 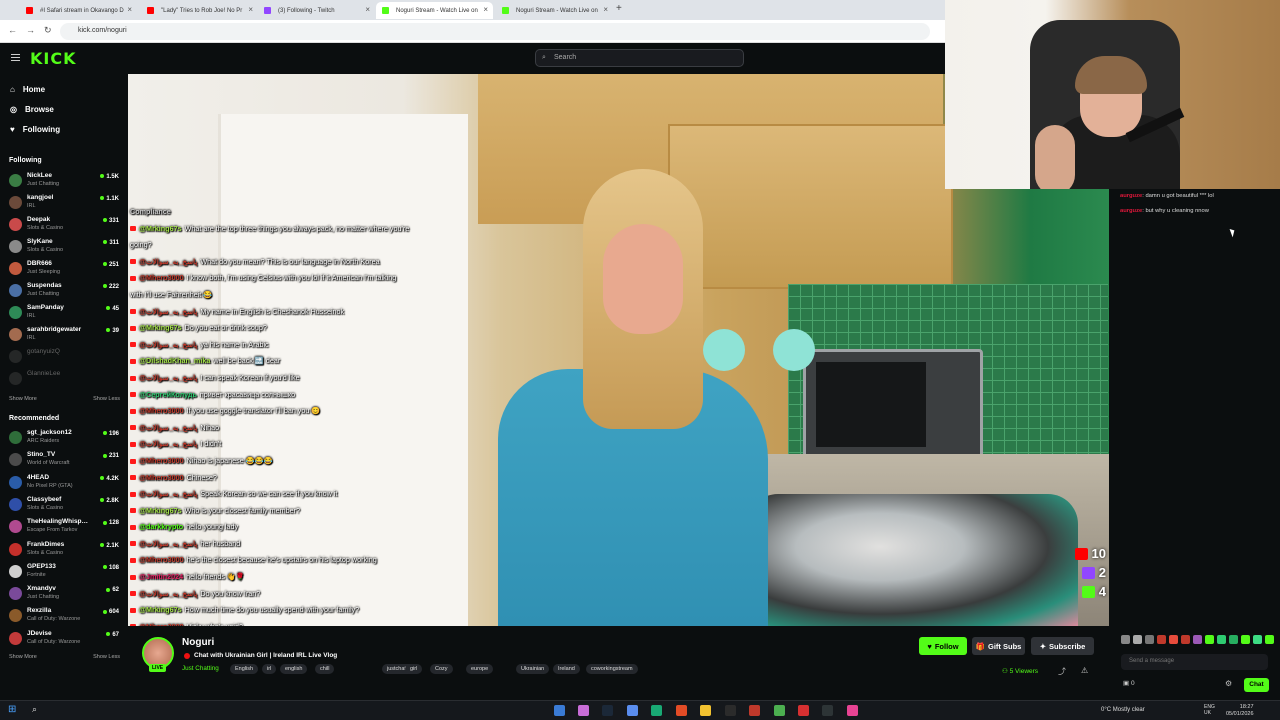 What do you see at coordinates (533, 669) in the screenshot?
I see `stream-tag: Ukrainian` at bounding box center [533, 669].